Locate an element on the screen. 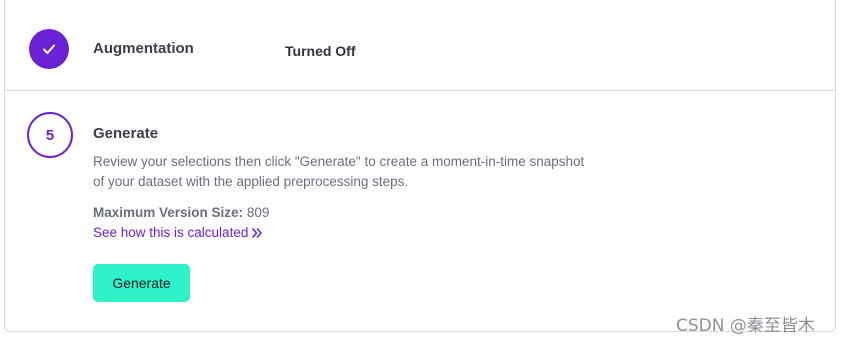 Image resolution: width=843 pixels, height=339 pixels. calculation-link-label: See how this is calculated is located at coordinates (171, 232).